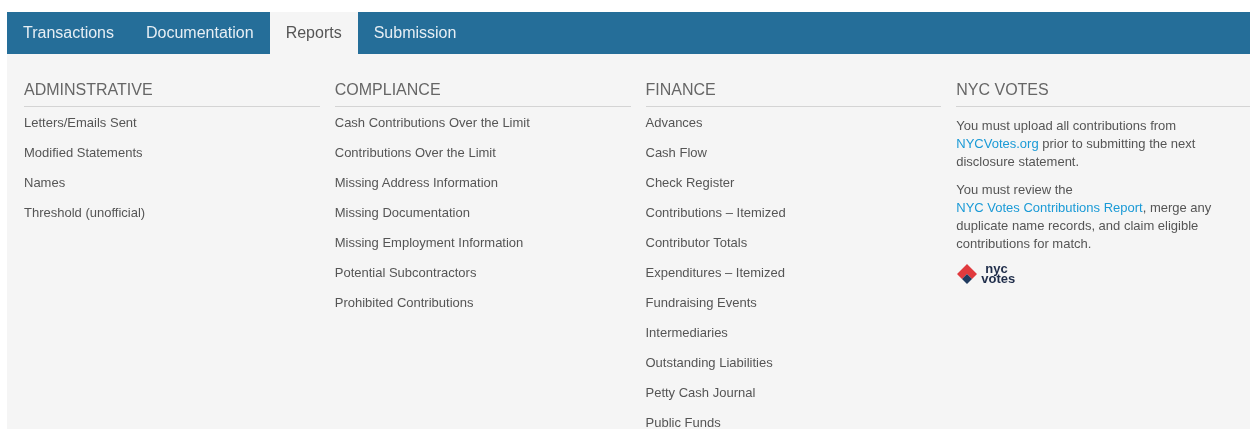  Describe the element at coordinates (415, 33) in the screenshot. I see `nav-tab: Submission` at that location.